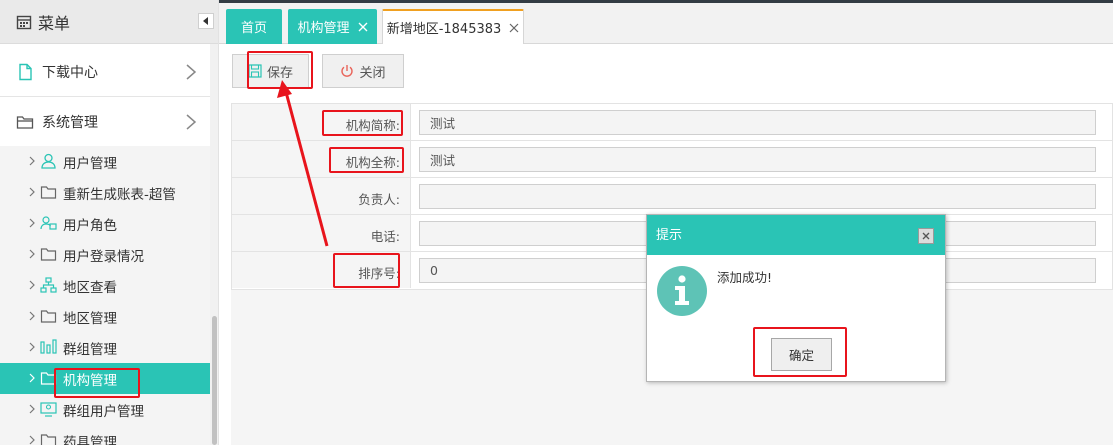  I want to click on sidebar-item-user-roles: 用户角色, so click(105, 223).